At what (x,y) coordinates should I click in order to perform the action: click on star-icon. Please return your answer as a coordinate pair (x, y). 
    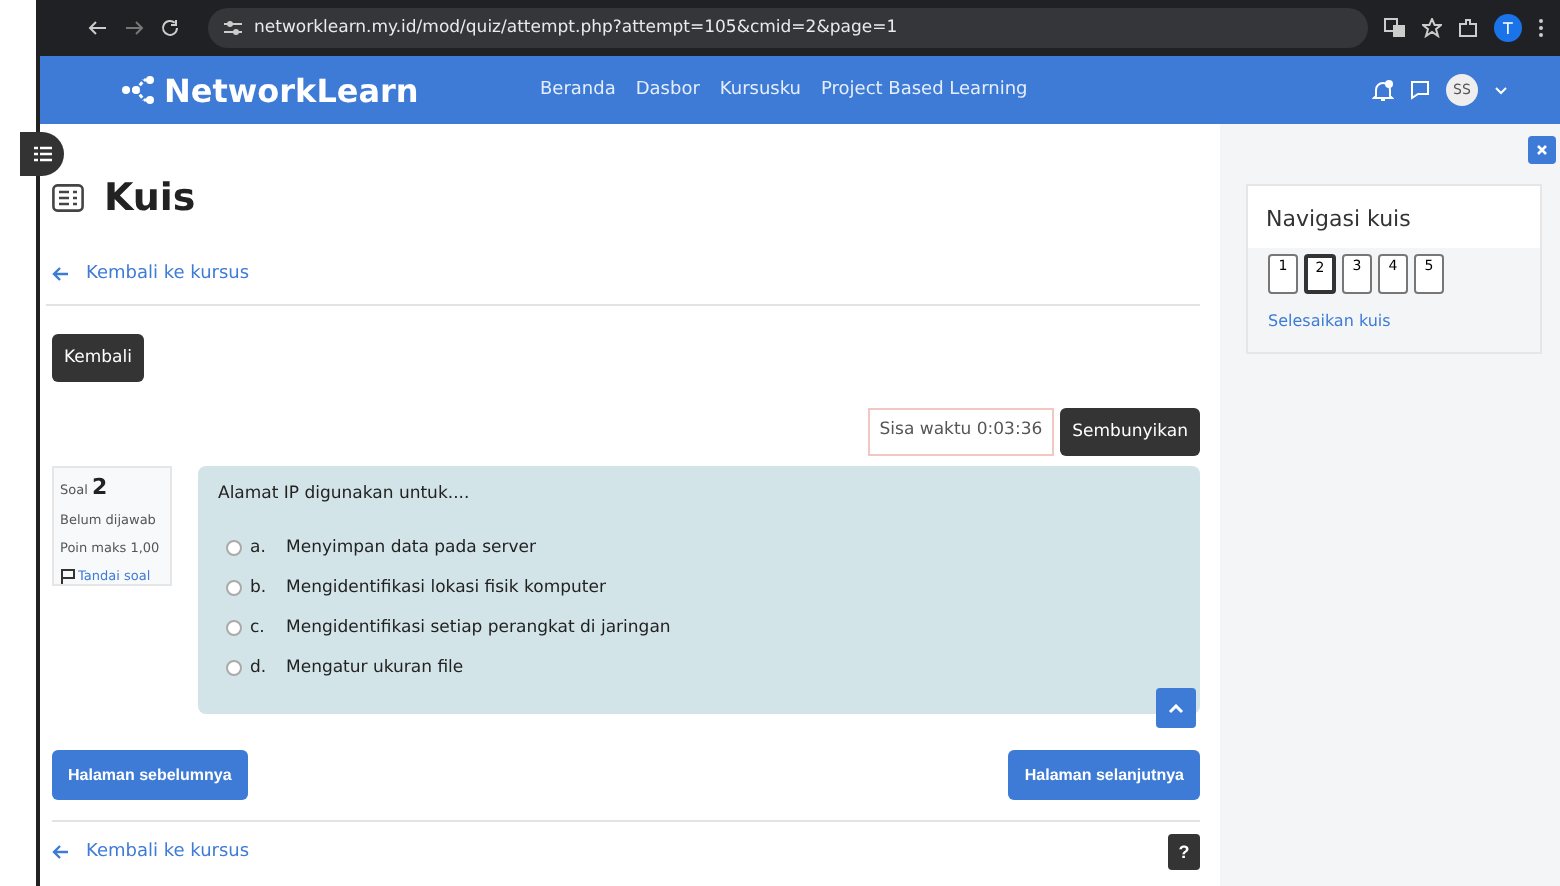
    Looking at the image, I should click on (1432, 28).